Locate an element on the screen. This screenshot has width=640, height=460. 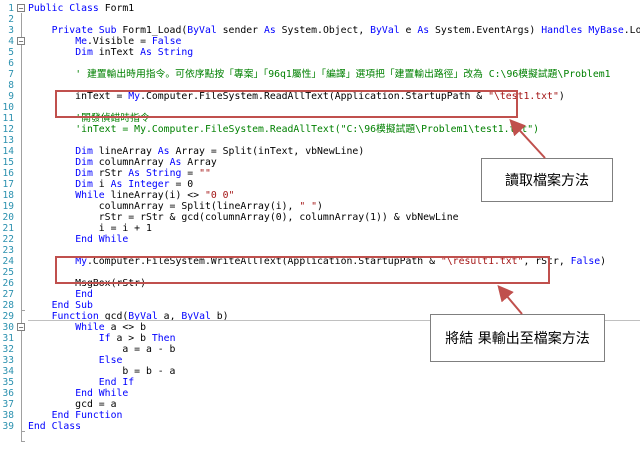
code-token: = 0 is located at coordinates (184, 184).